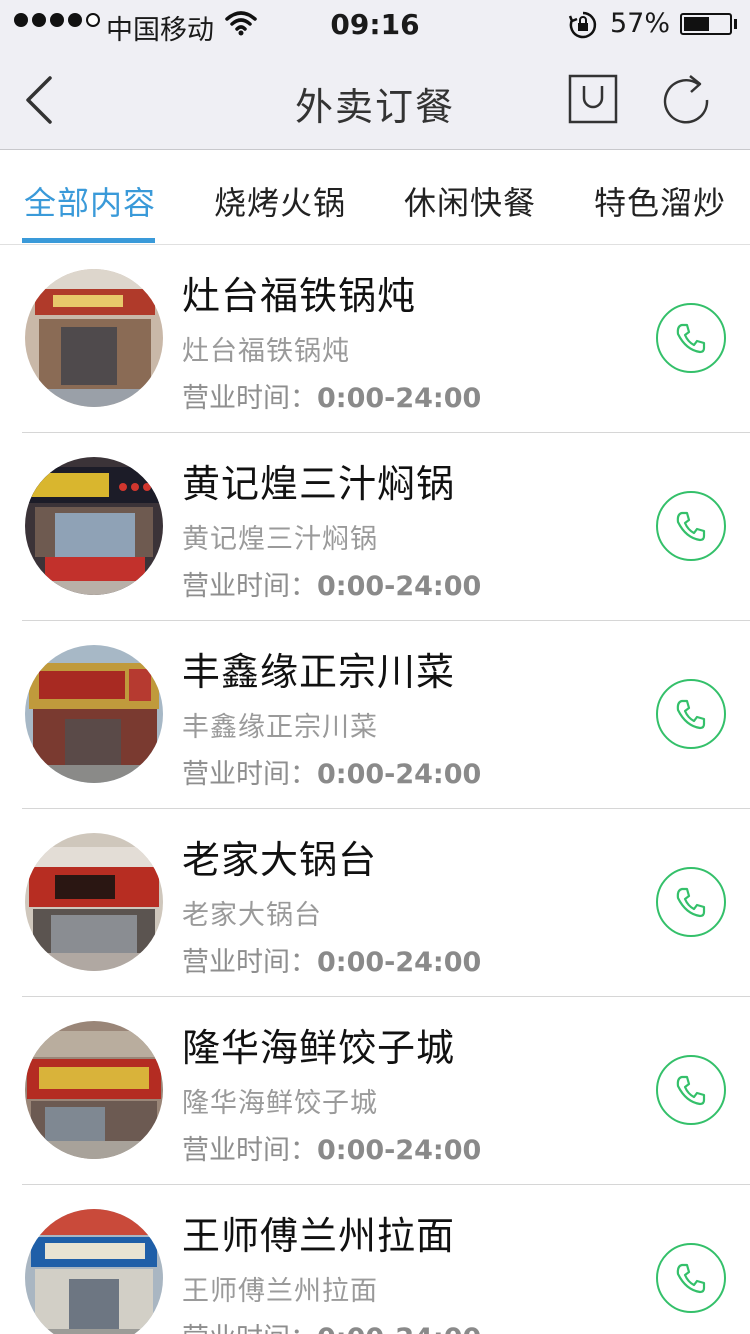 Image resolution: width=750 pixels, height=1334 pixels. I want to click on tab-bbq-hotpot: 烧烤火锅, so click(280, 201).